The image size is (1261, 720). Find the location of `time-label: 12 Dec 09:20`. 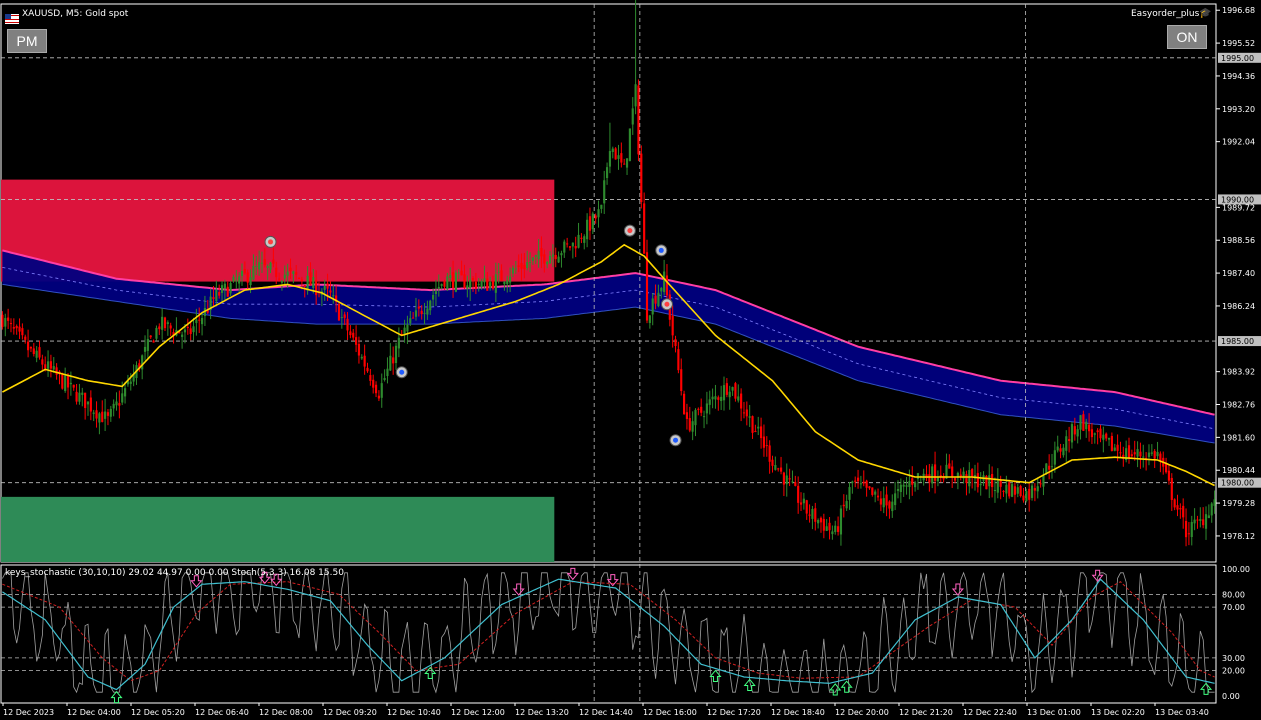

time-label: 12 Dec 09:20 is located at coordinates (350, 712).